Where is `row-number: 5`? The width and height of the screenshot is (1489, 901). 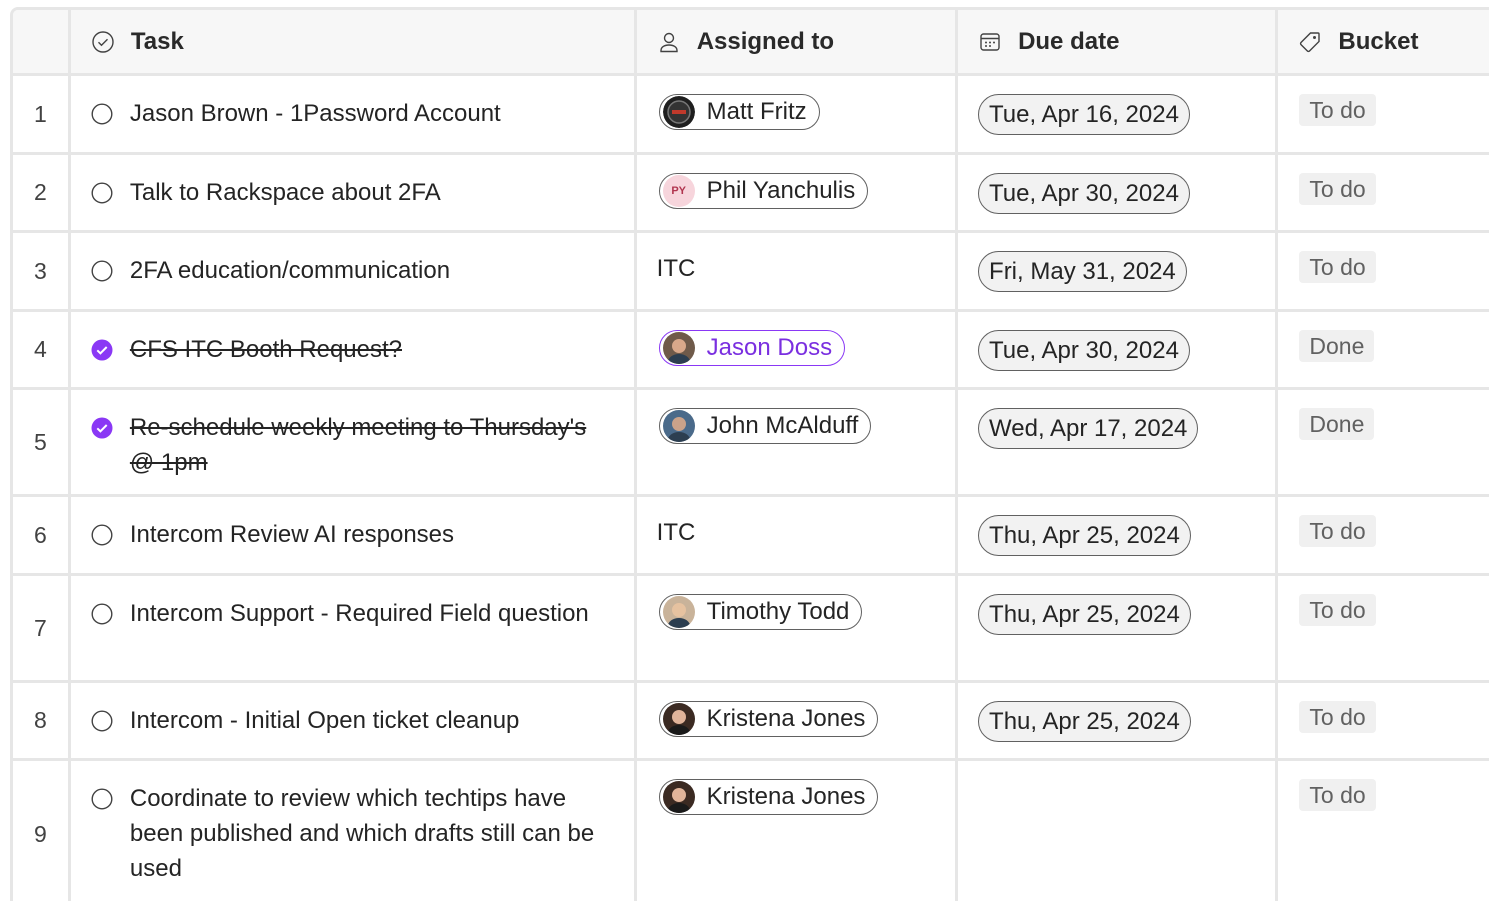
row-number: 5 is located at coordinates (40, 441).